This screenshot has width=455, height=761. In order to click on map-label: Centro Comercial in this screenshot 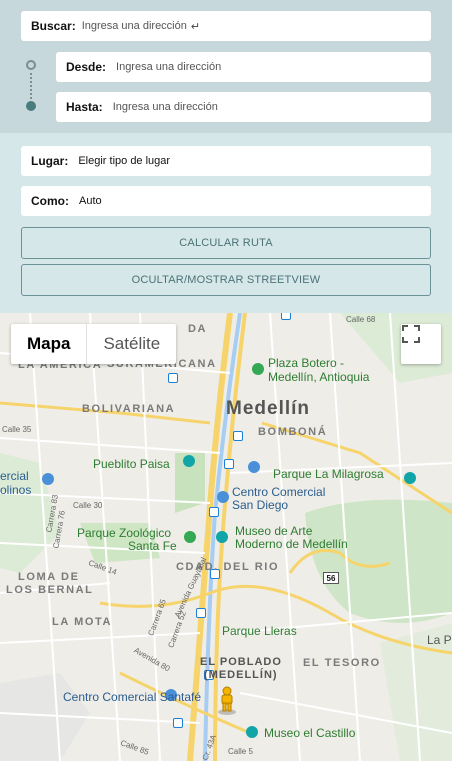, I will do `click(279, 492)`.